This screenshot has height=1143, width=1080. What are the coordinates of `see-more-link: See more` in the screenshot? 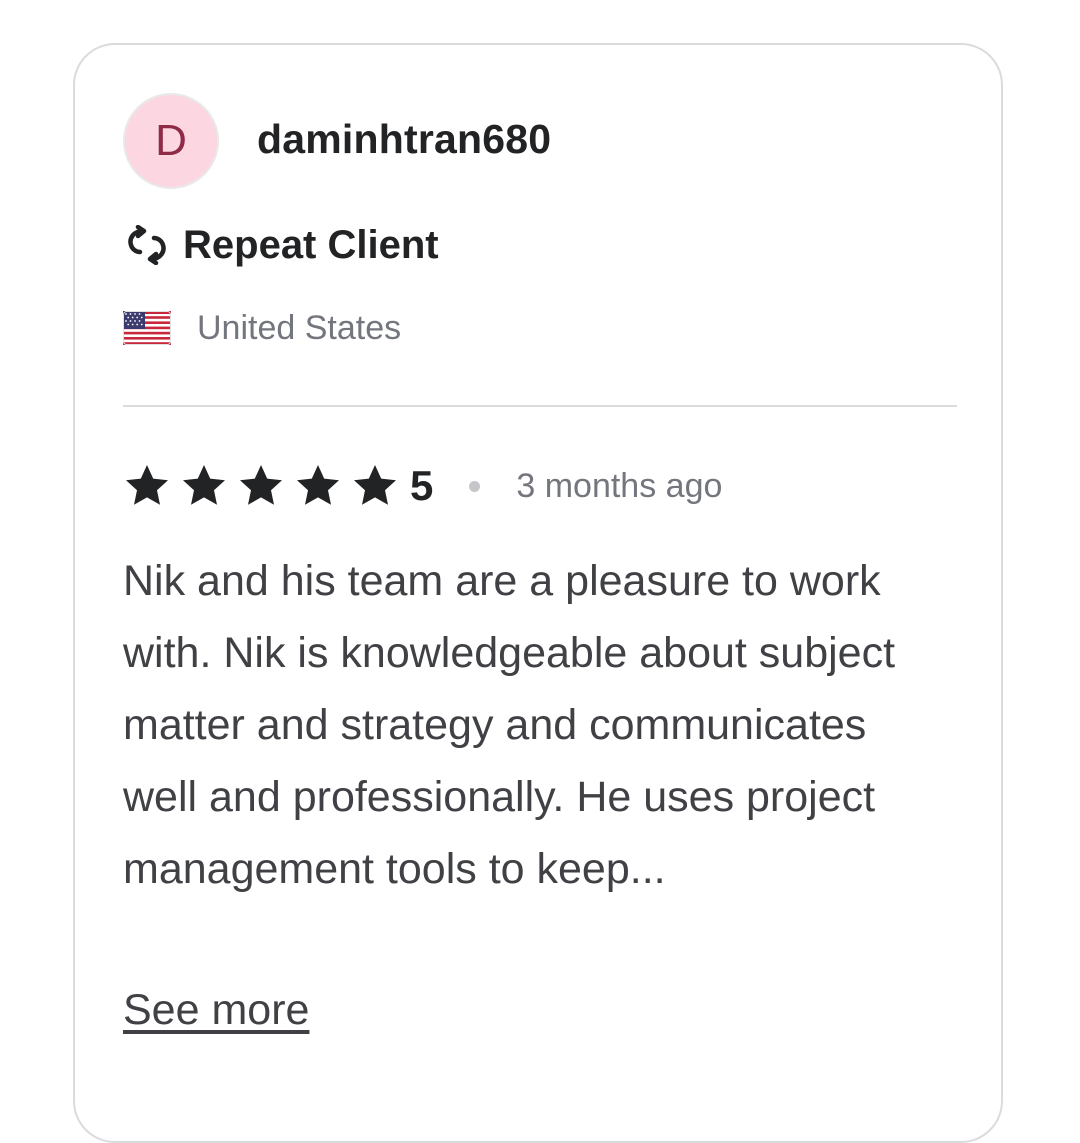 It's located at (216, 1010).